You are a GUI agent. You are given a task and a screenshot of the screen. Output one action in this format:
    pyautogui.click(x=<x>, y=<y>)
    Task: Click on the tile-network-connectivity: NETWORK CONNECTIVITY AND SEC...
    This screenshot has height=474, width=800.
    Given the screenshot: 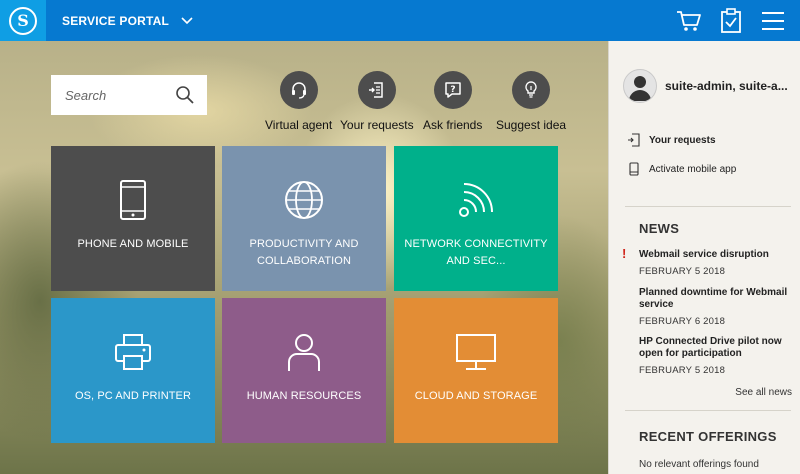 What is the action you would take?
    pyautogui.click(x=476, y=218)
    